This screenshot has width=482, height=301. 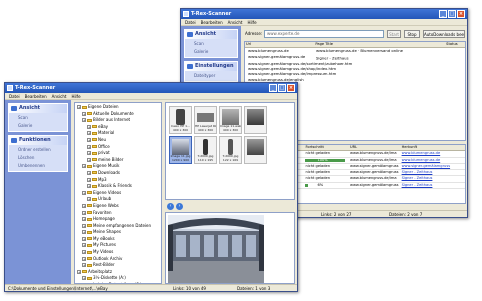 What do you see at coordinates (324, 14) in the screenshot?
I see `back-window-titlebar: T-Rex-Scanner _ □ ×` at bounding box center [324, 14].